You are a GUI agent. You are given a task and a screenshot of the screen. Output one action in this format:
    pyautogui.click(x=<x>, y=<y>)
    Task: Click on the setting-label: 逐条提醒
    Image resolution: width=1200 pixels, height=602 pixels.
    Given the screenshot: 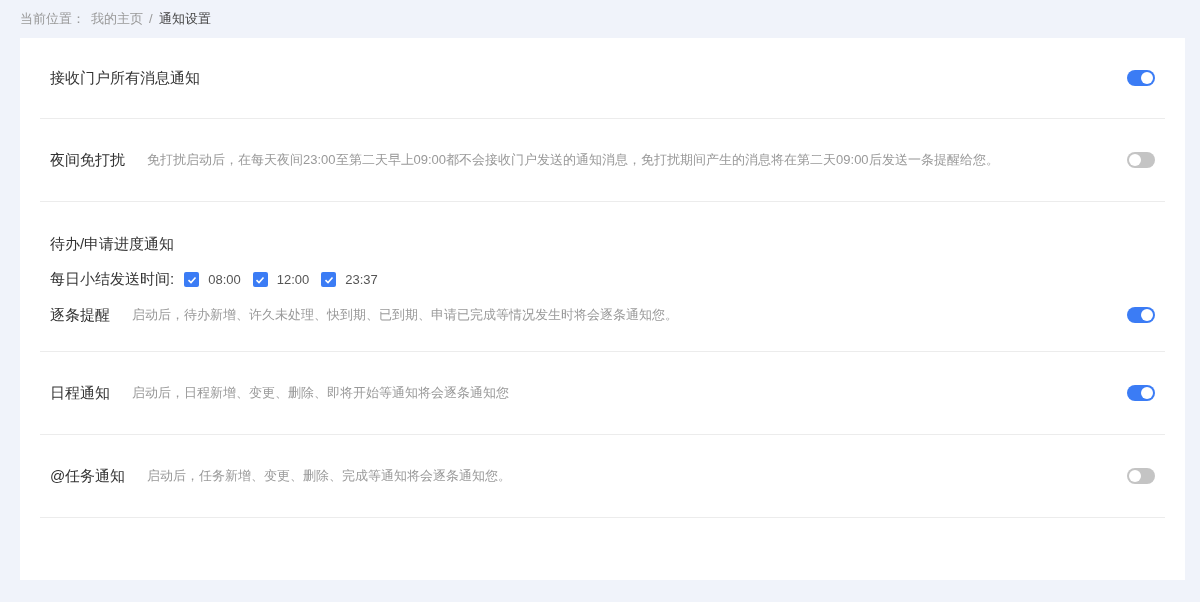 What is the action you would take?
    pyautogui.click(x=80, y=314)
    